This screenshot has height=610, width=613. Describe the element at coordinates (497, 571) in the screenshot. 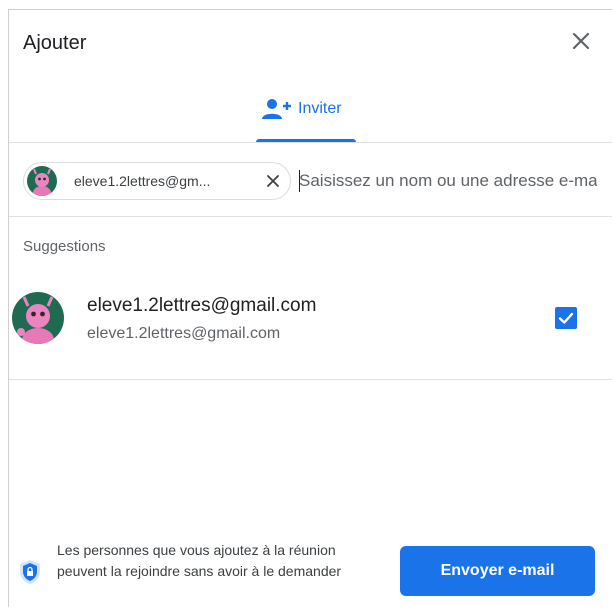

I see `send-email-button: Envoyer e-mail` at that location.